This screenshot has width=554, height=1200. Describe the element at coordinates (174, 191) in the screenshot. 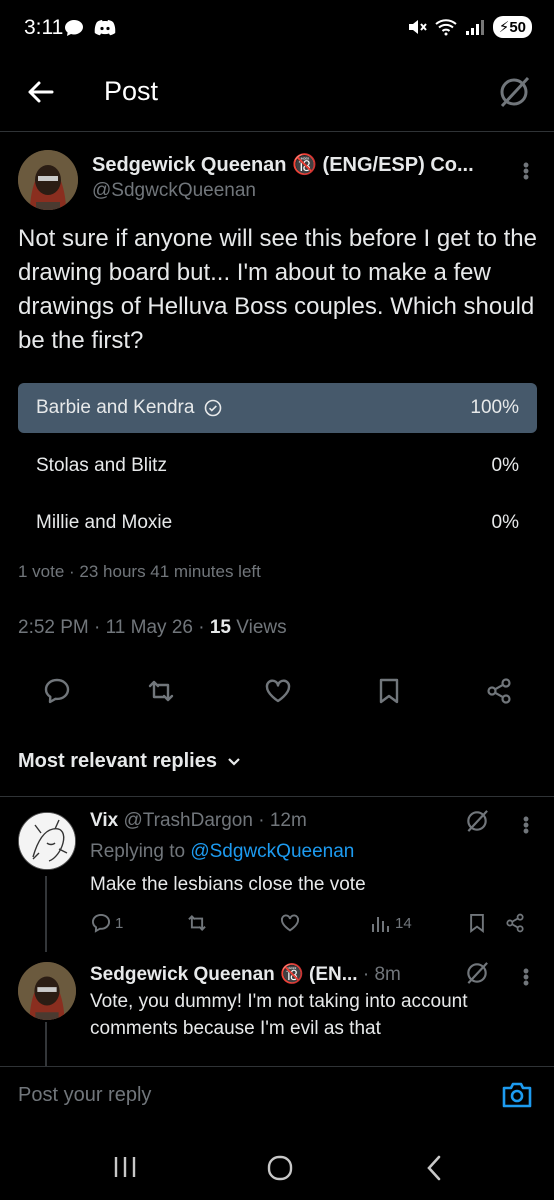

I see `author-handle: @SdgwckQueenan` at that location.